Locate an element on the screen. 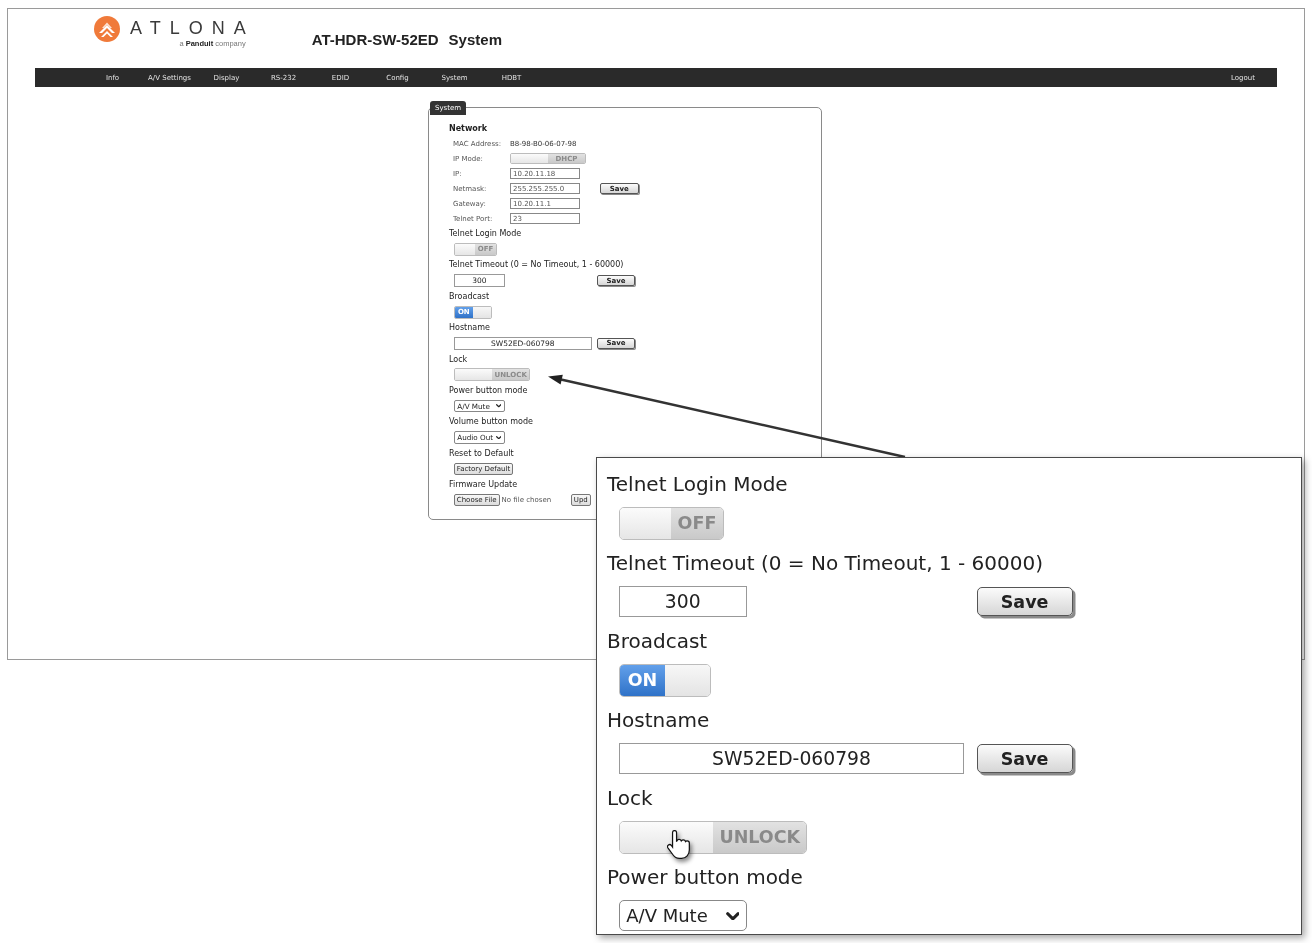  hand-cursor-icon is located at coordinates (679, 844).